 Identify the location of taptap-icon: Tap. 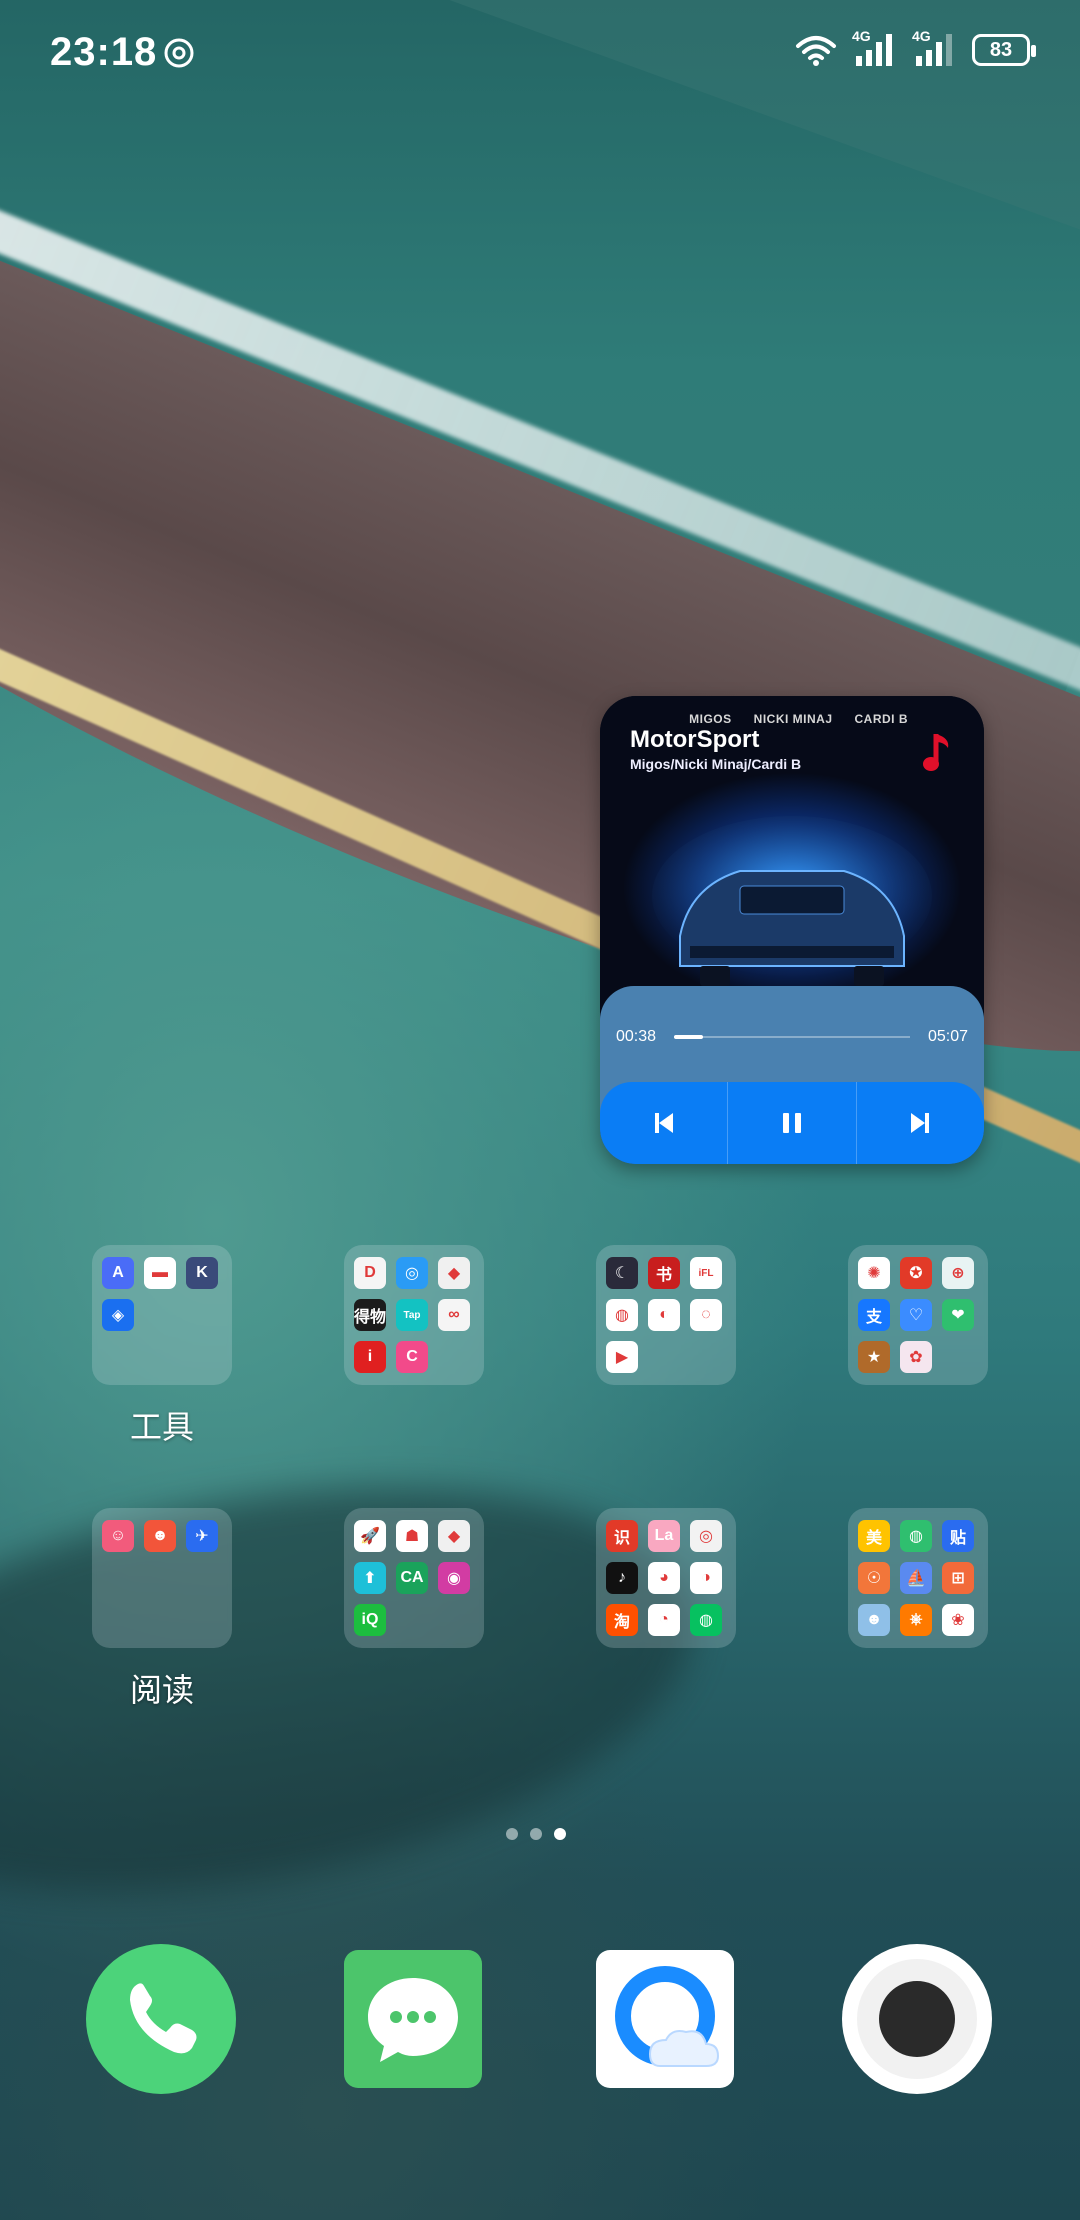
(412, 1315).